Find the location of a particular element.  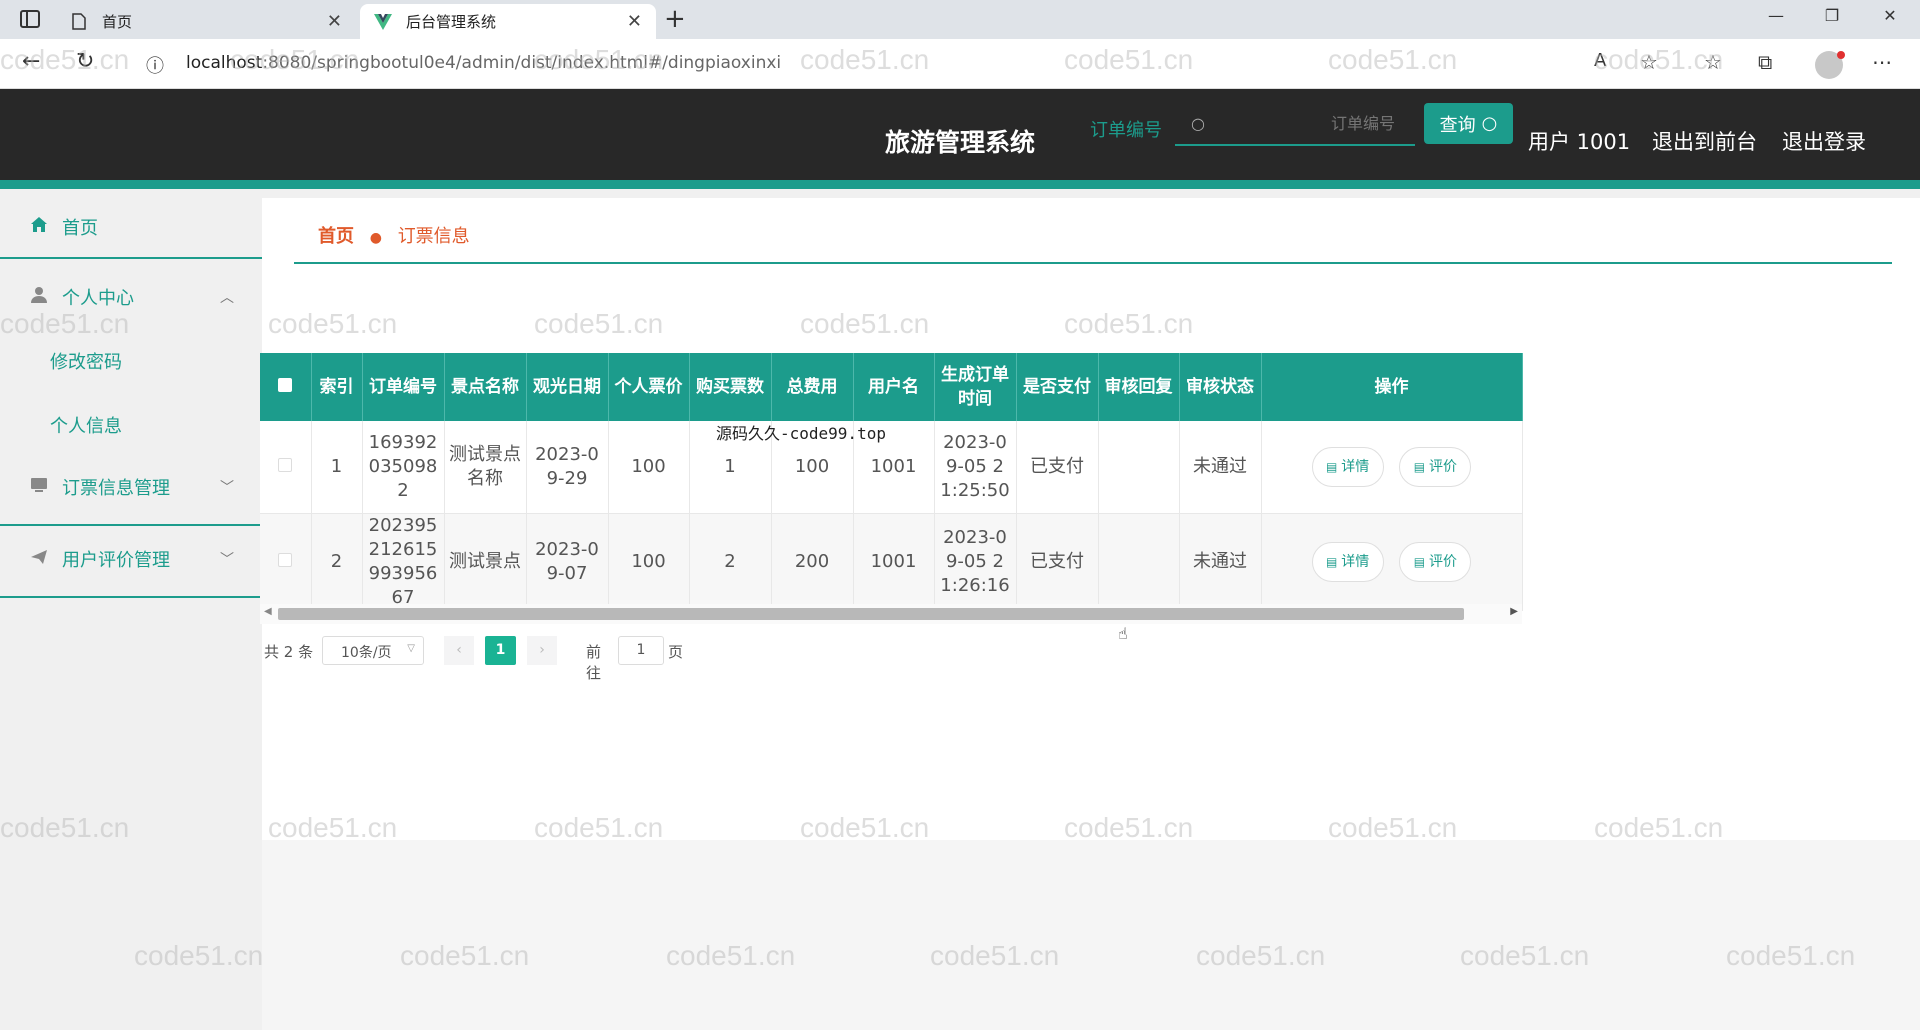

chevron-down-icon: ﹀ is located at coordinates (227, 488).